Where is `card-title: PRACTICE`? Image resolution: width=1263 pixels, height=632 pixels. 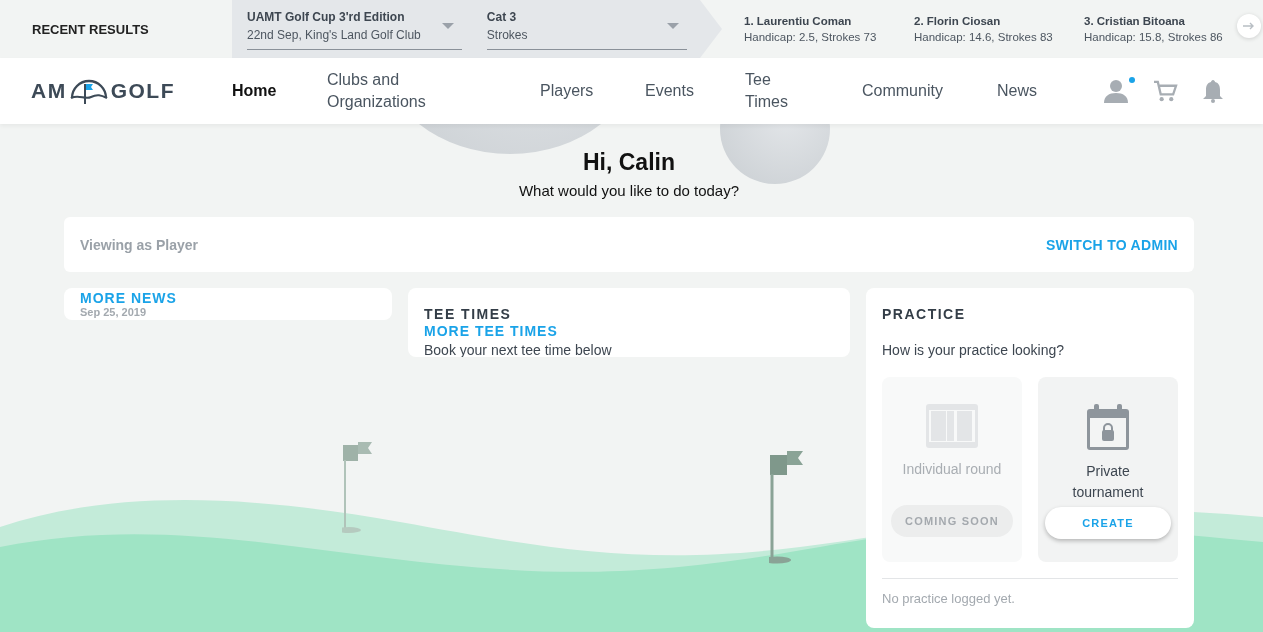
card-title: PRACTICE is located at coordinates (924, 314).